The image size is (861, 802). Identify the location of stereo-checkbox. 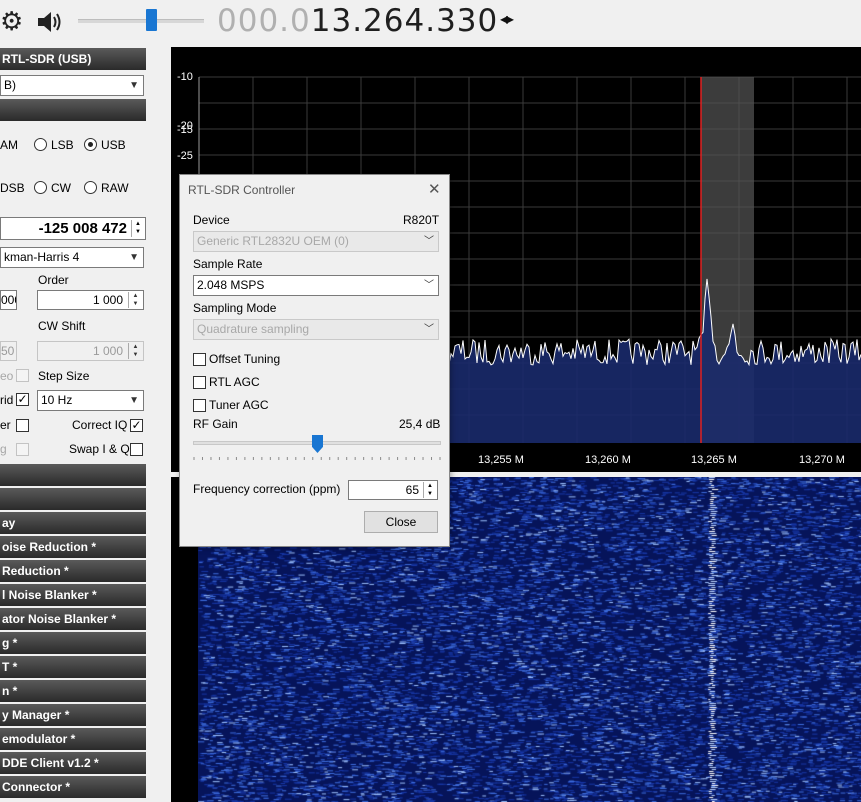
(22, 375).